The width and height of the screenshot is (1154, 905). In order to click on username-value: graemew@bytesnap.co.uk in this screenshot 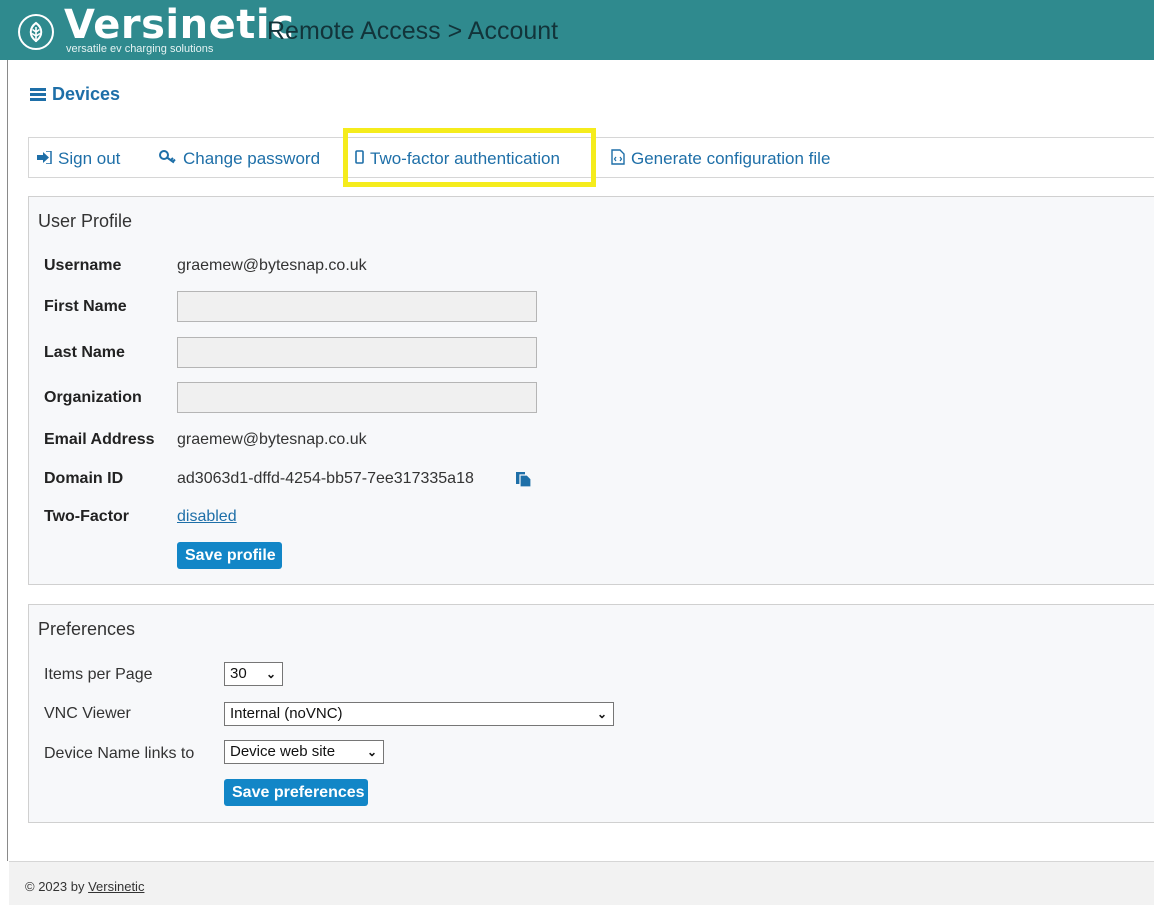, I will do `click(272, 265)`.